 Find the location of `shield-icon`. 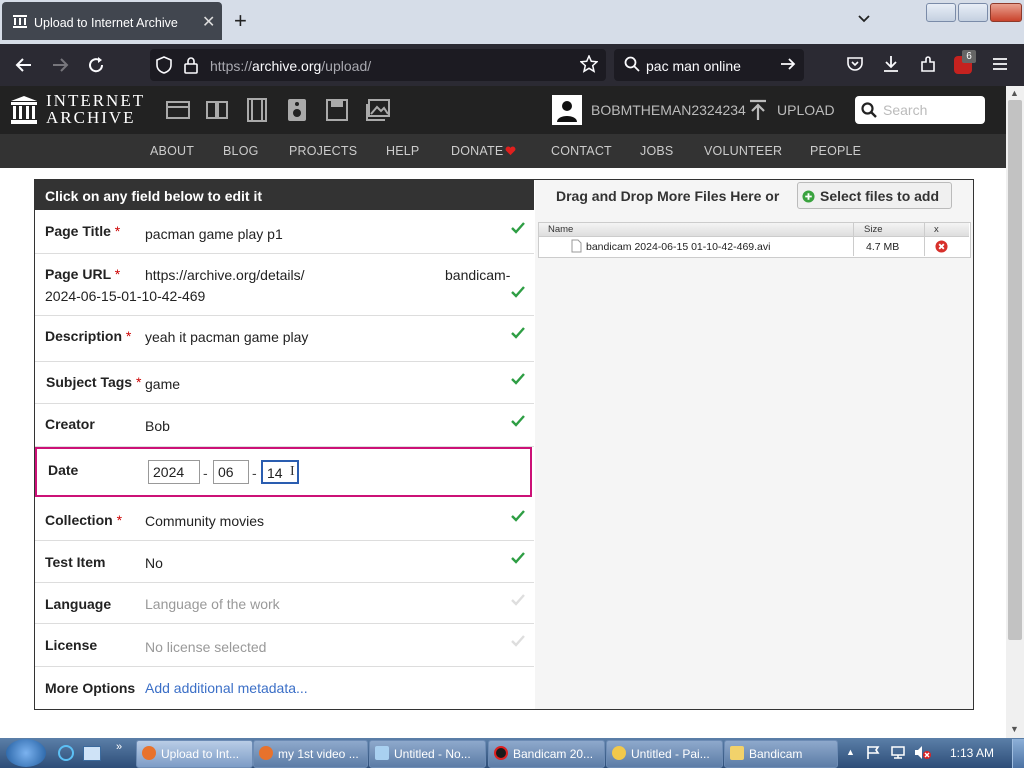

shield-icon is located at coordinates (164, 65).